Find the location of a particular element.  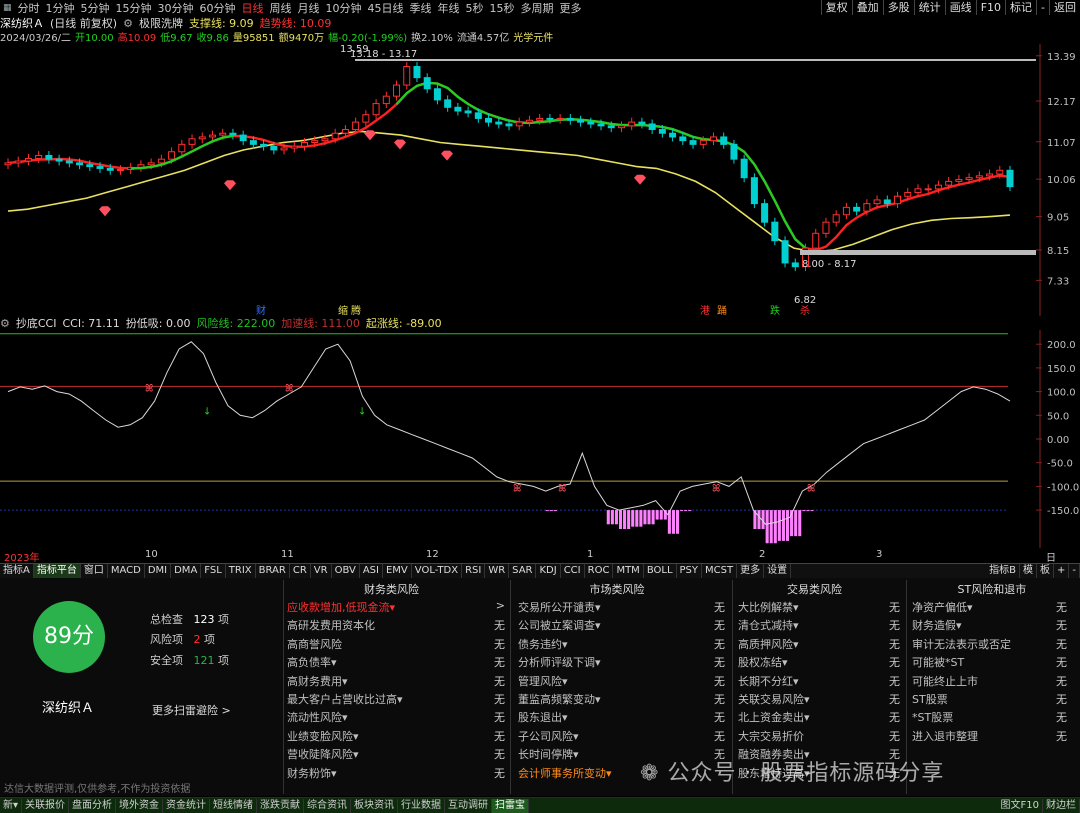

bottom-tab: 资金统计 is located at coordinates (187, 805).